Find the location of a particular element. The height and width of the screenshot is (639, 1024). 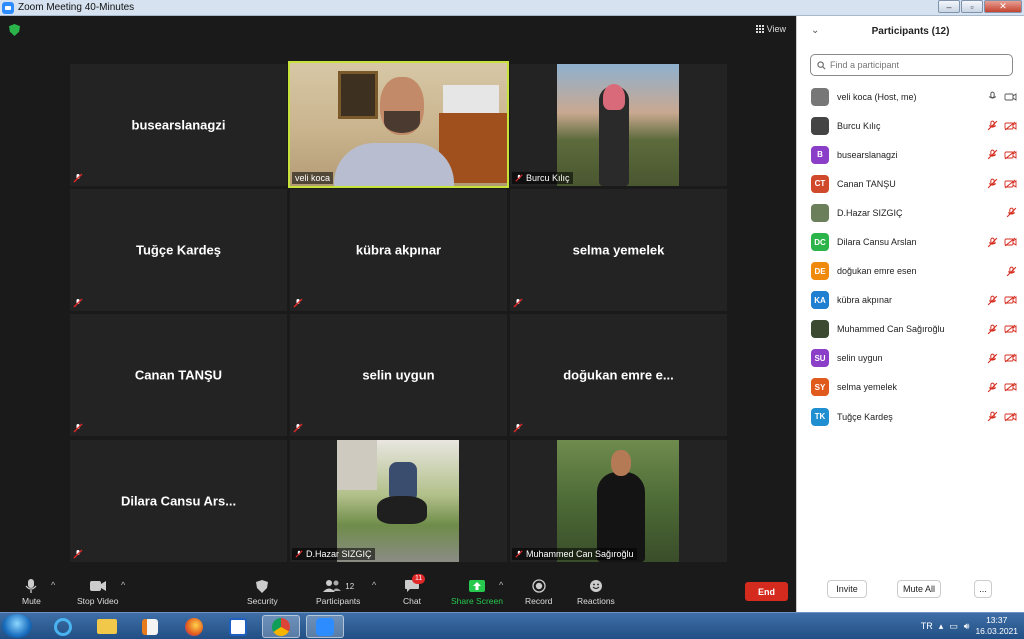

taskbar-chrome-icon is located at coordinates (281, 626).